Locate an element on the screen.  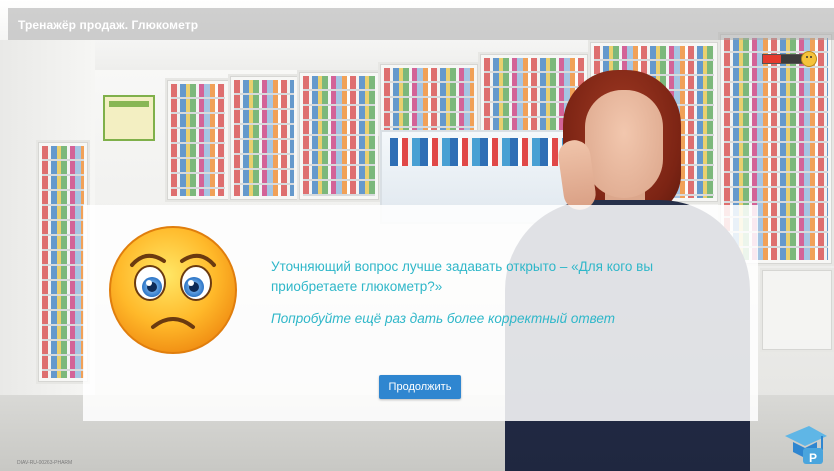
character-face is located at coordinates (624, 144).